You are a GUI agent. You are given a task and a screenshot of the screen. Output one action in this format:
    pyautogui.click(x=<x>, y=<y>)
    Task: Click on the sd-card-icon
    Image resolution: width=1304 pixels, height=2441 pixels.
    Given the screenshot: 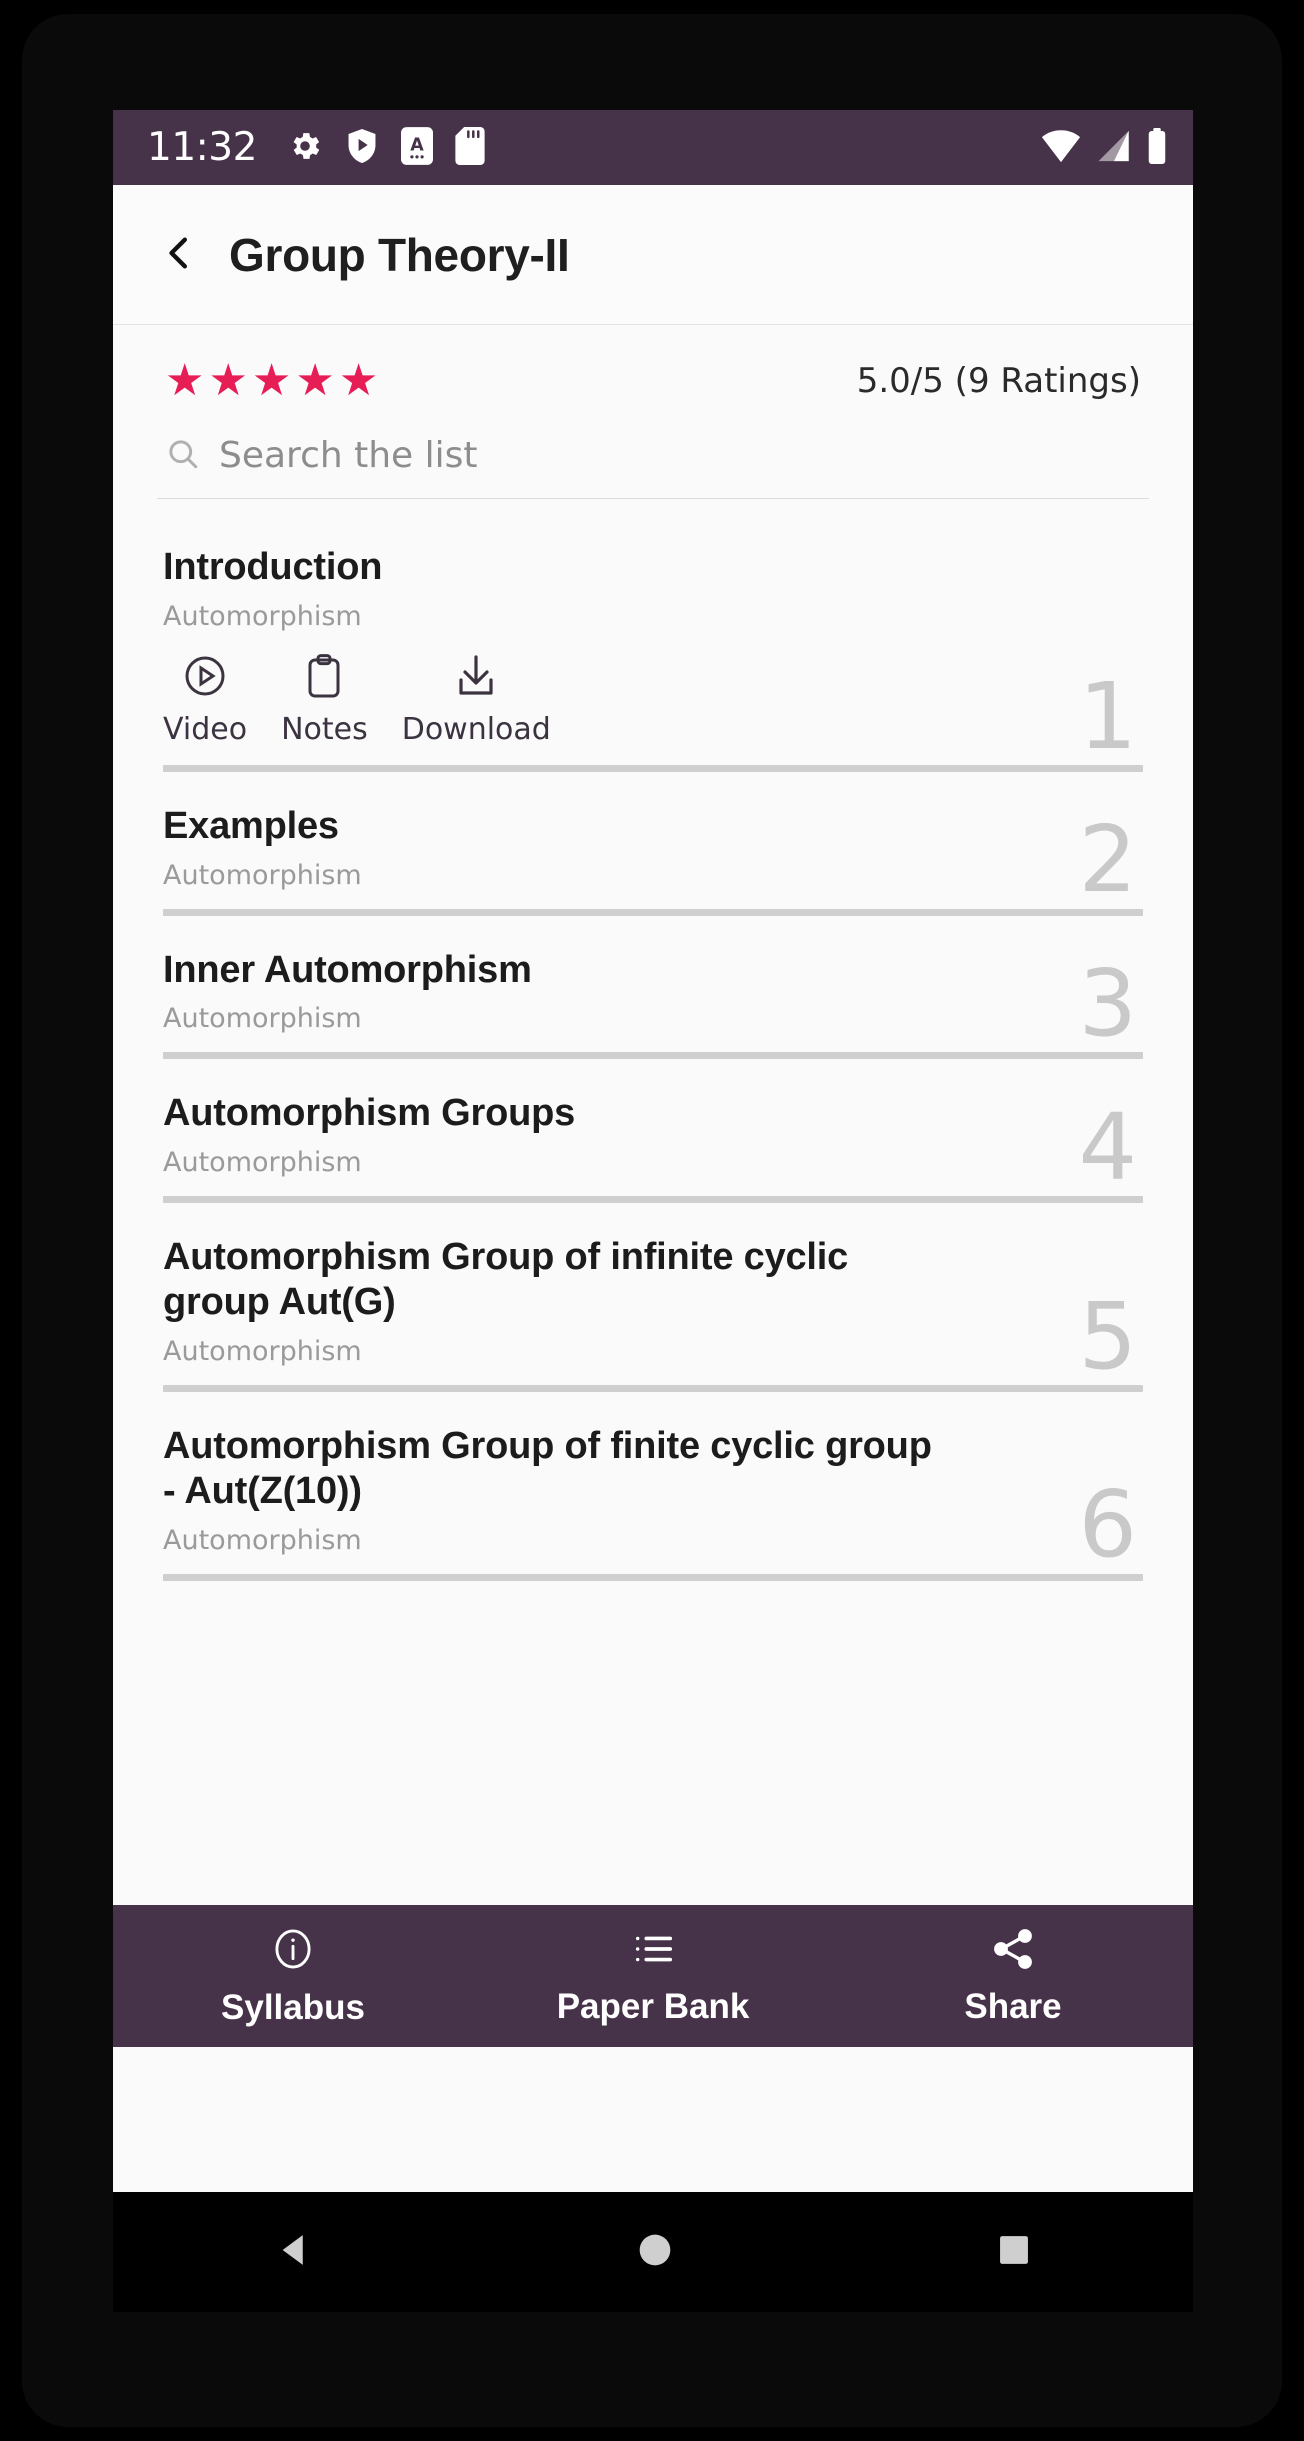 What is the action you would take?
    pyautogui.click(x=470, y=147)
    